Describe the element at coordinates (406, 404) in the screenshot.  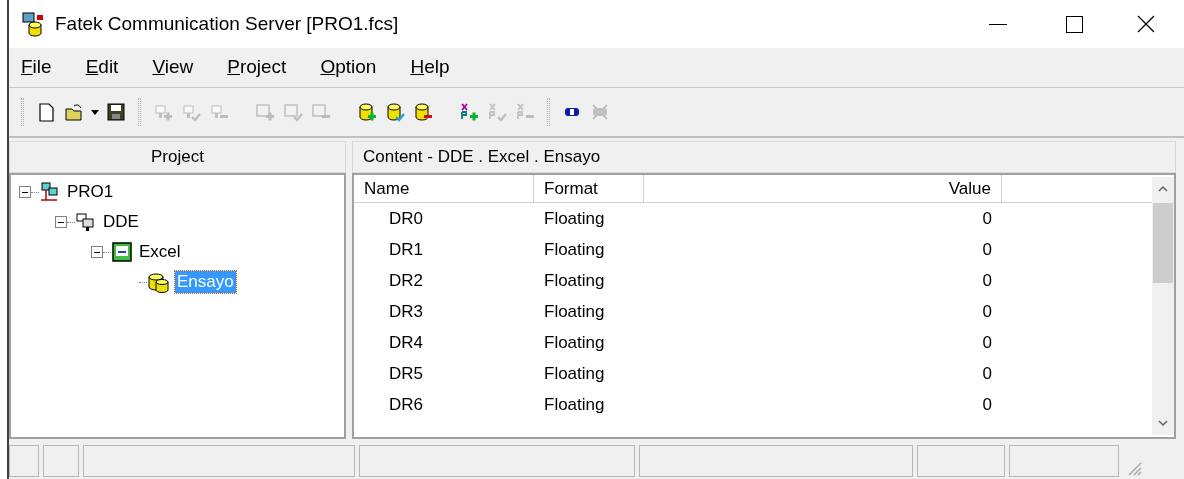
I see `table-cell-text: DR6` at that location.